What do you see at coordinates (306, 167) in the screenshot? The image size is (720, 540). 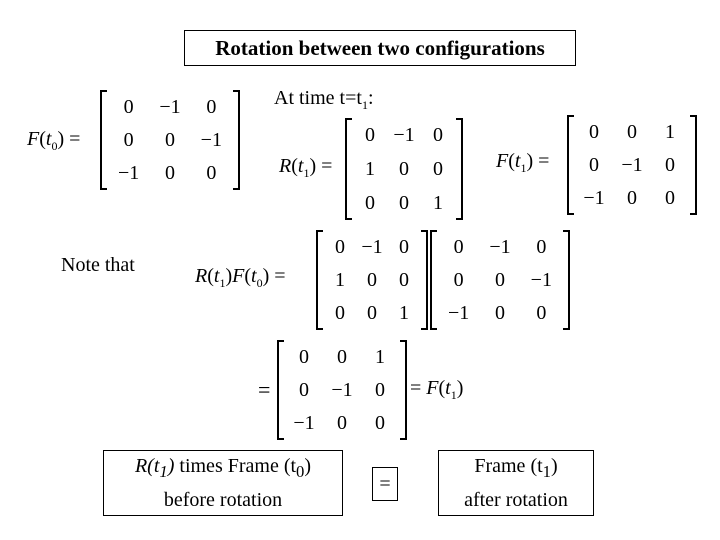 I see `R-t1-label: R(t1) =` at bounding box center [306, 167].